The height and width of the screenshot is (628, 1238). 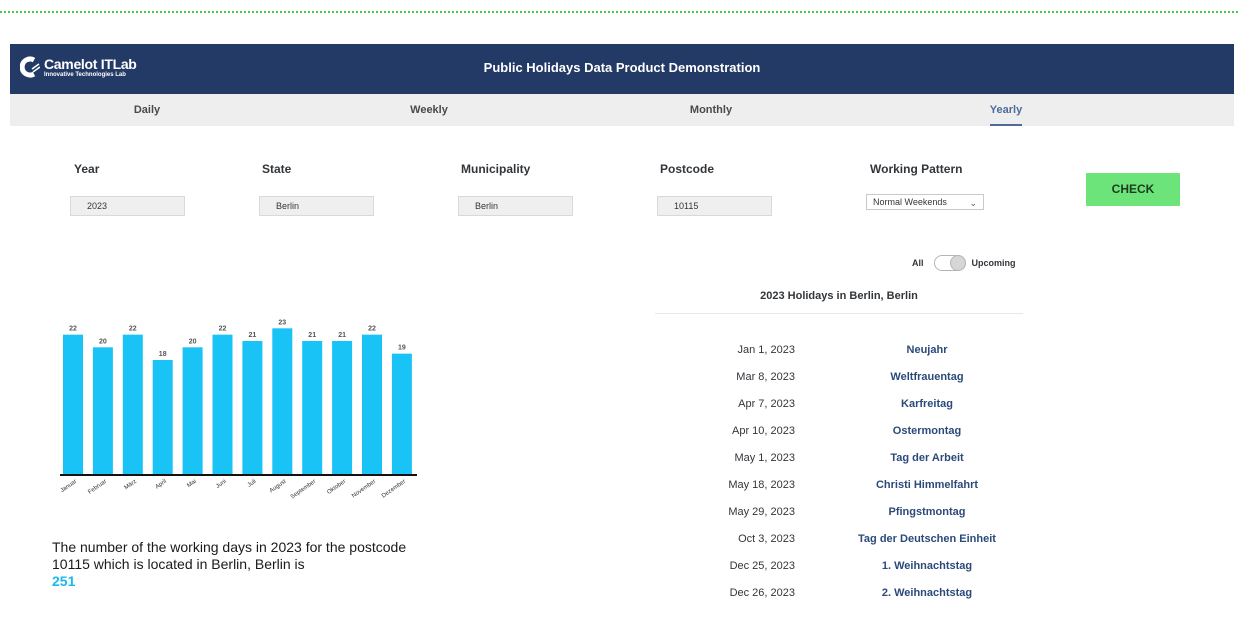 I want to click on holiday-date: Dec 26, 2023, so click(x=762, y=593).